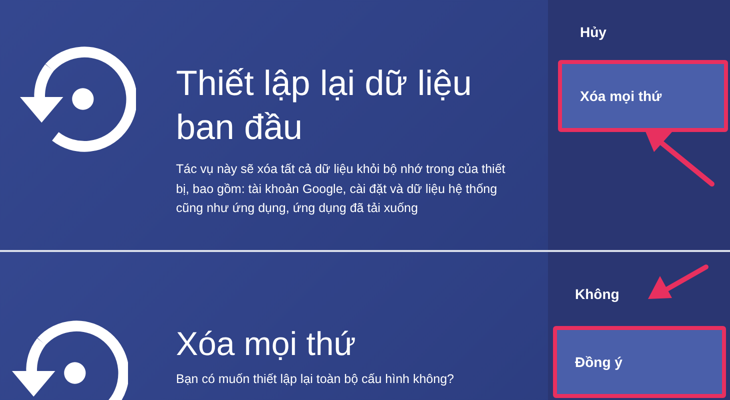 The image size is (730, 400). I want to click on option-item: Xóa mọi thứ, so click(643, 96).